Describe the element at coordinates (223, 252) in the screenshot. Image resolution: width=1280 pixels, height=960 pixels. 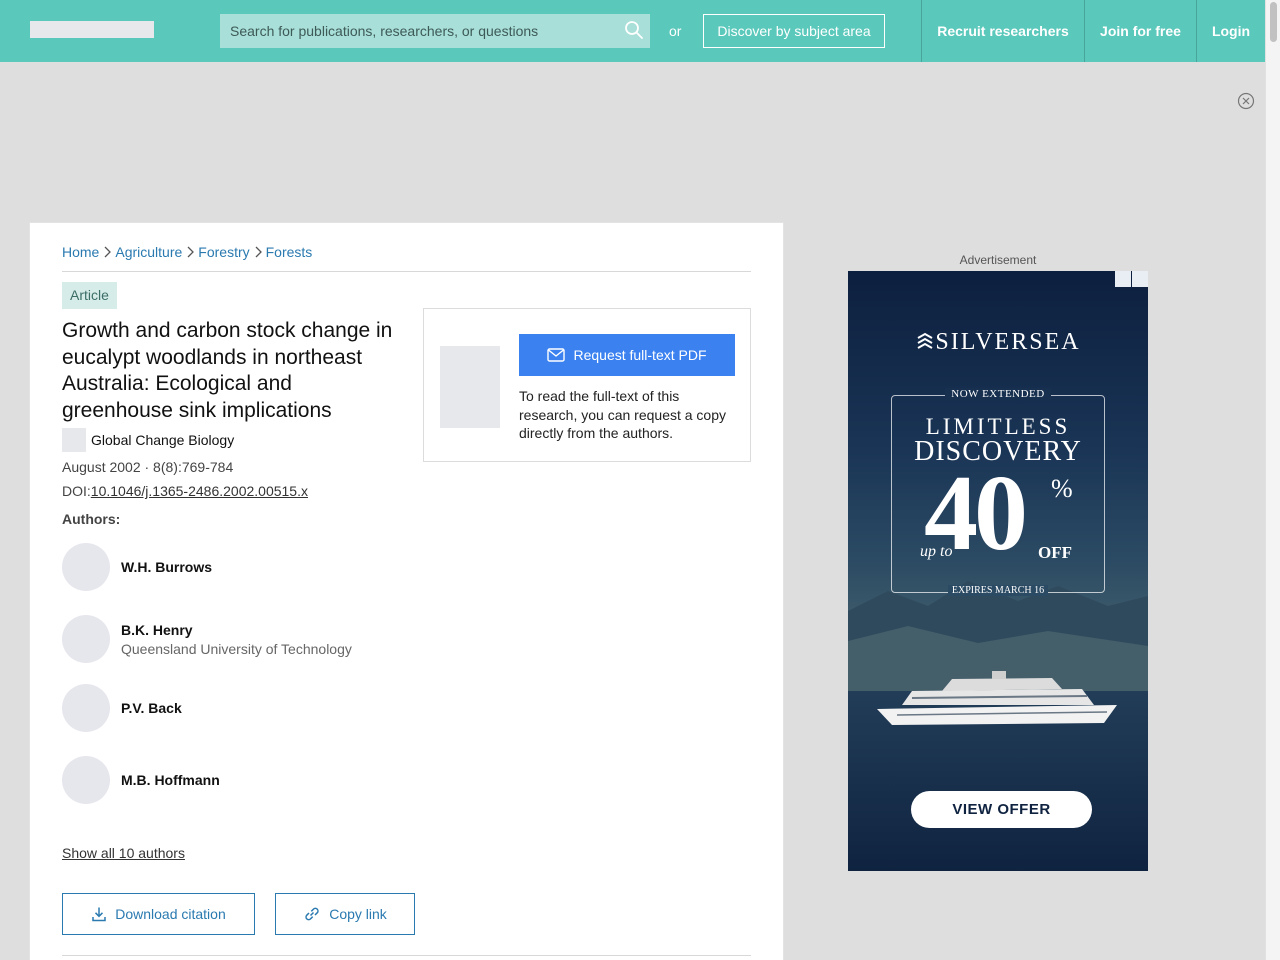
I see `breadcrumb-forestry: Forestry` at that location.